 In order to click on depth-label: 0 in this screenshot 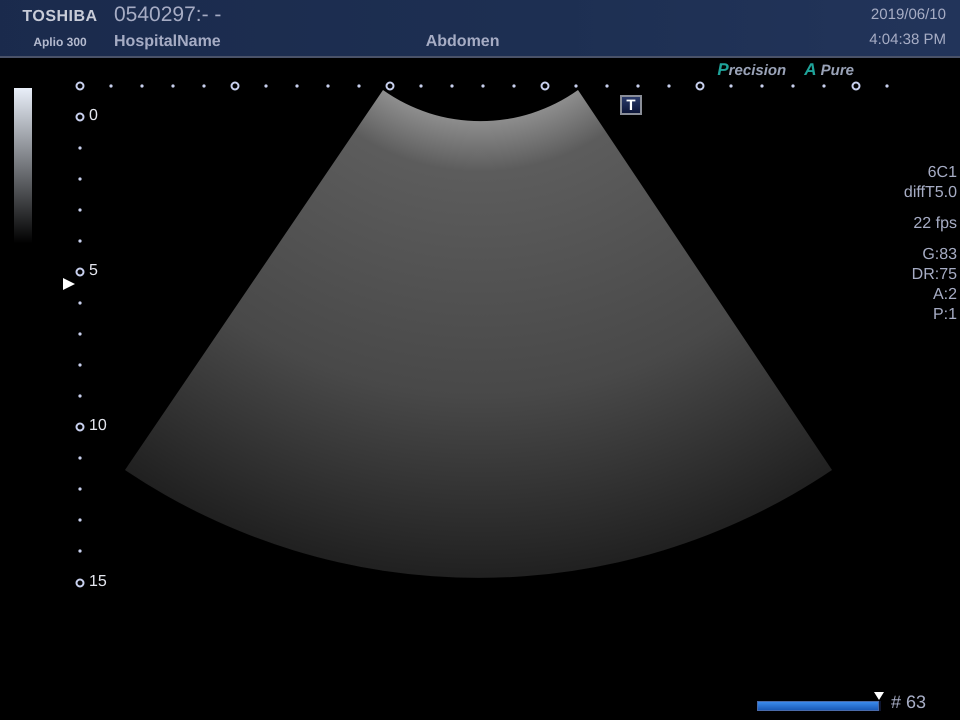, I will do `click(93, 116)`.